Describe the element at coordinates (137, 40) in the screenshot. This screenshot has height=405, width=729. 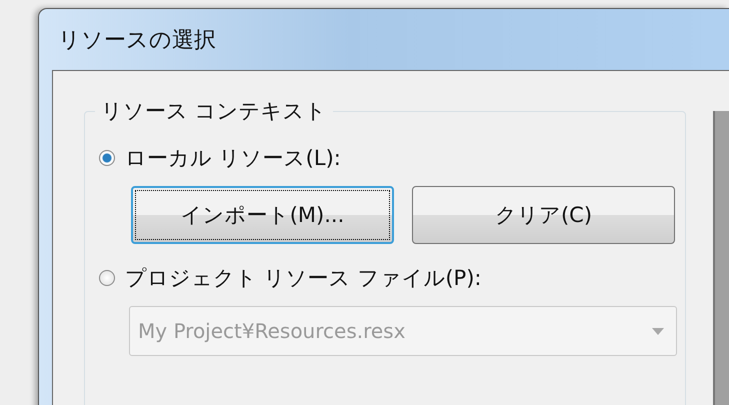
I see `window-title: リソースの選択` at that location.